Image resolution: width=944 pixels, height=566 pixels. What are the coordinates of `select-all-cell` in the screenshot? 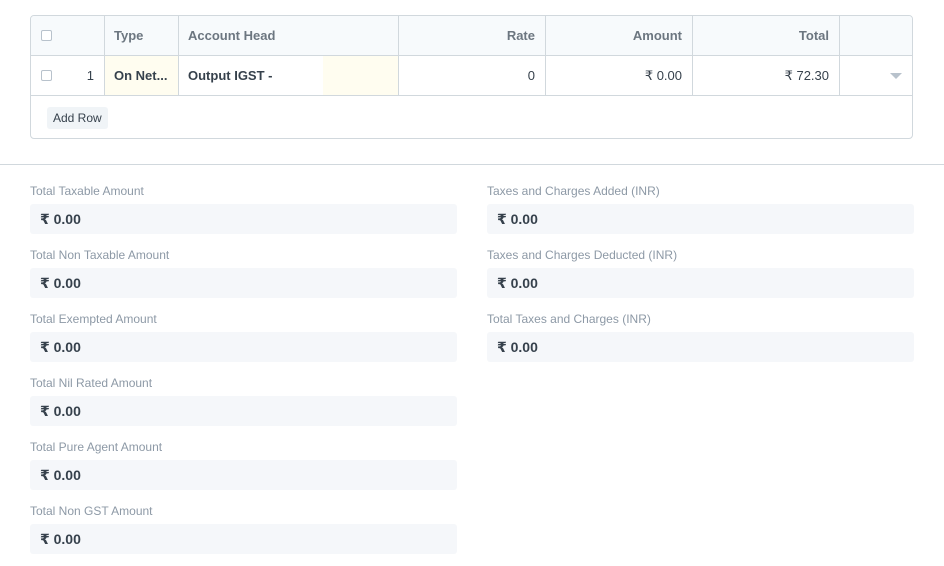 It's located at (46, 35).